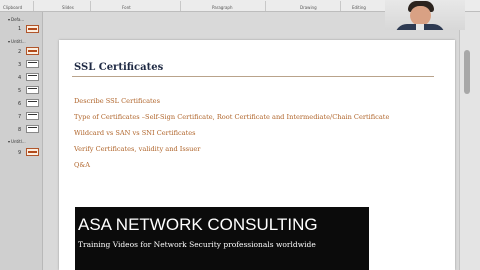 The image size is (480, 270). Describe the element at coordinates (12, 7) in the screenshot. I see `ribbon-group-clipboard: Clipboard` at that location.